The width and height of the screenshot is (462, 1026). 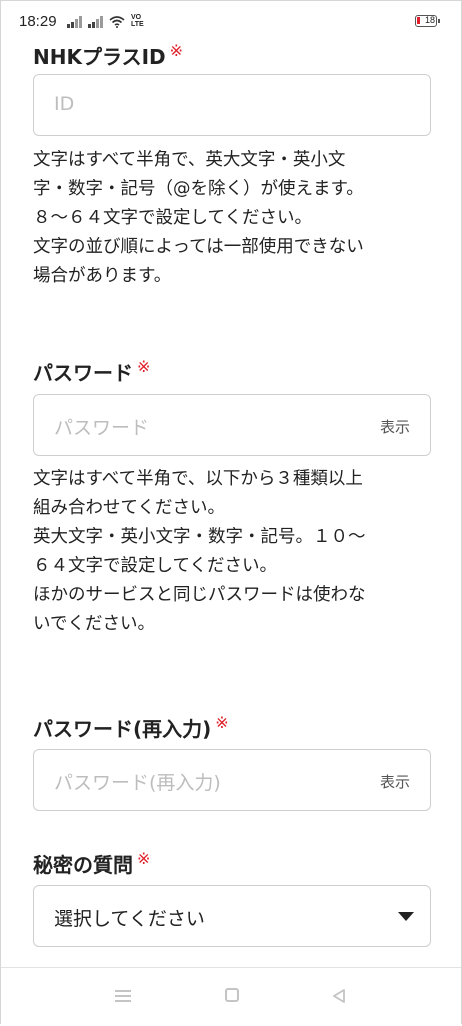 What do you see at coordinates (92, 863) in the screenshot?
I see `secret-question-label: 秘密の質問 ※` at bounding box center [92, 863].